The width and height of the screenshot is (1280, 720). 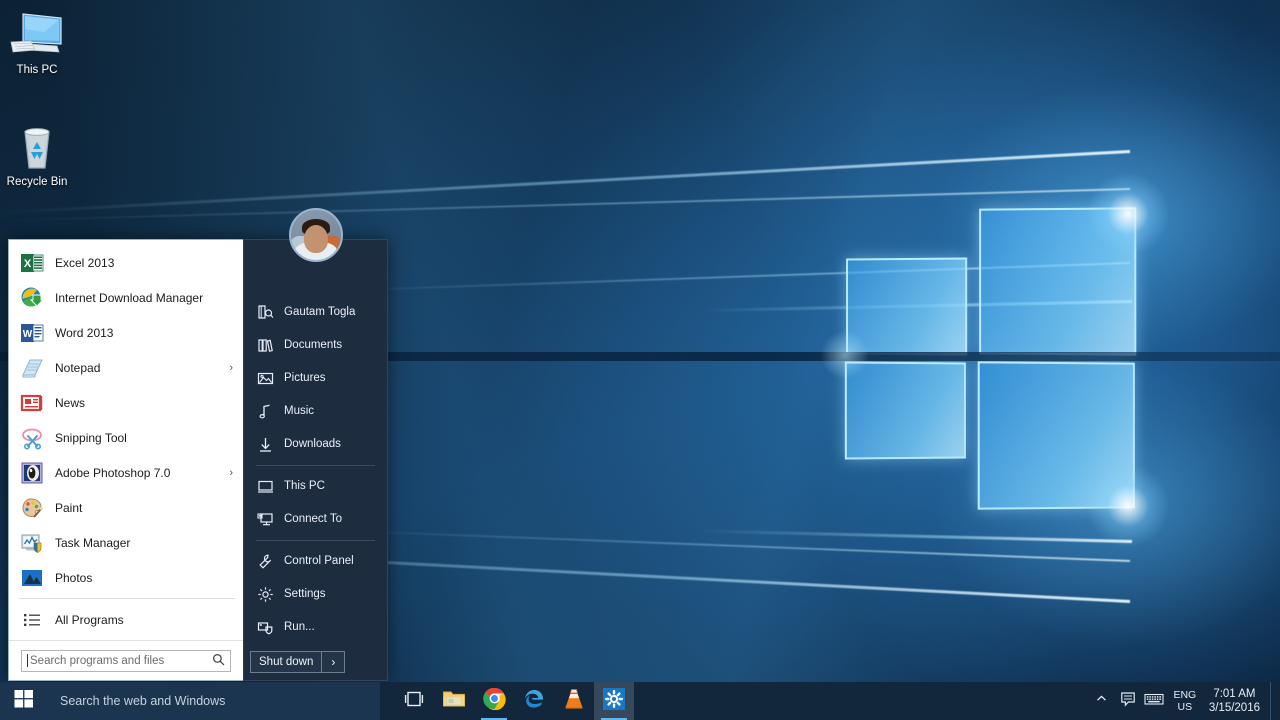 I want to click on start-program-news: News, so click(x=126, y=402).